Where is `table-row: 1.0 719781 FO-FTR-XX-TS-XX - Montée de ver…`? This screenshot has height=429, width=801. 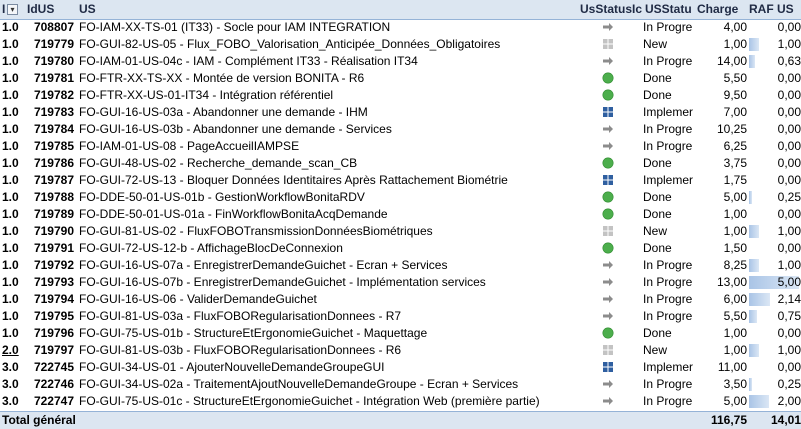
table-row: 1.0 719781 FO-FTR-XX-TS-XX - Montée de ver… is located at coordinates (400, 78).